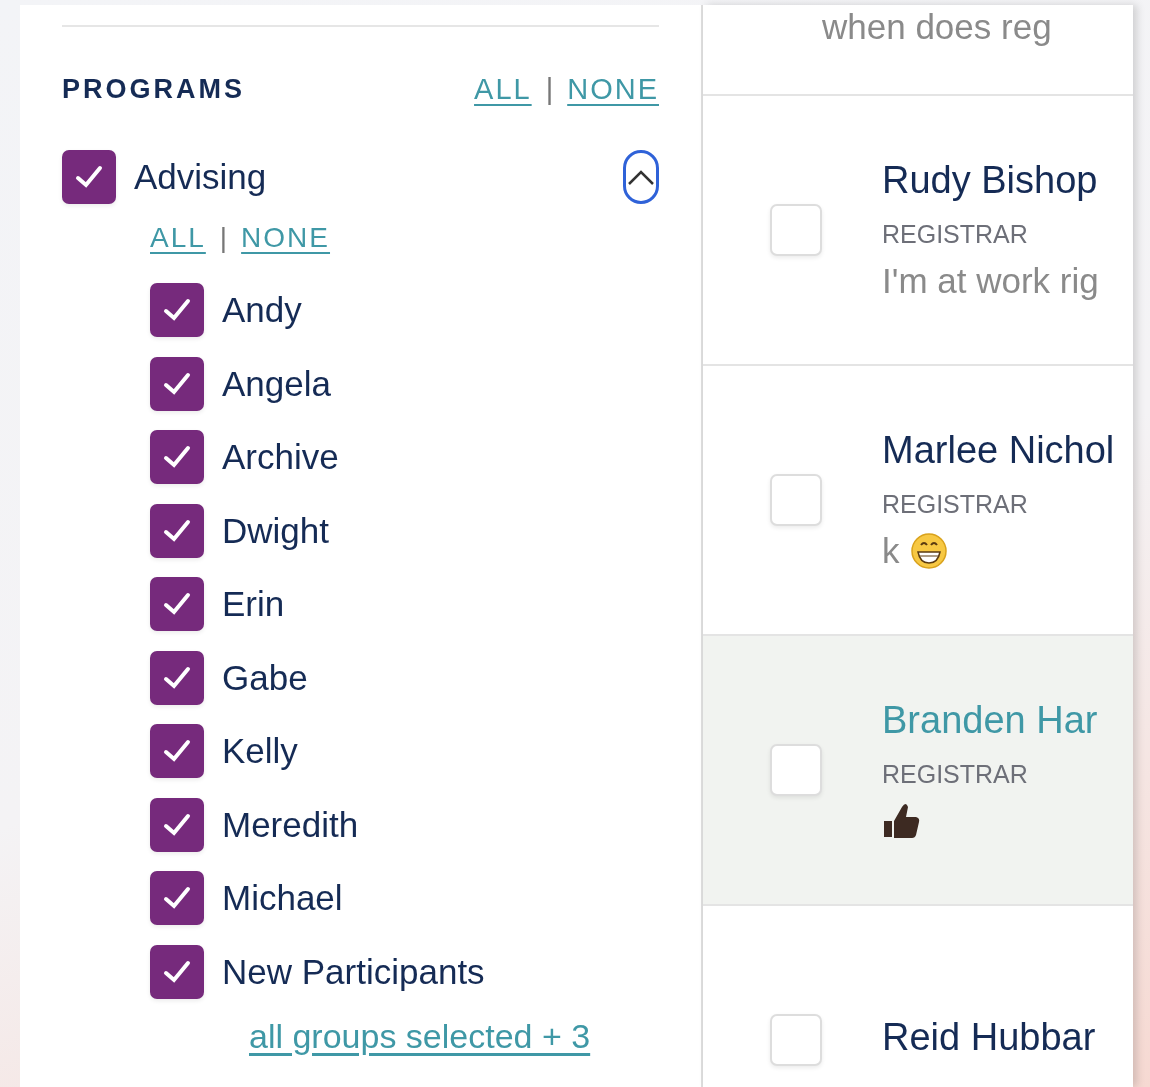 The image size is (1150, 1087). What do you see at coordinates (290, 824) in the screenshot?
I see `group-label: Meredith` at bounding box center [290, 824].